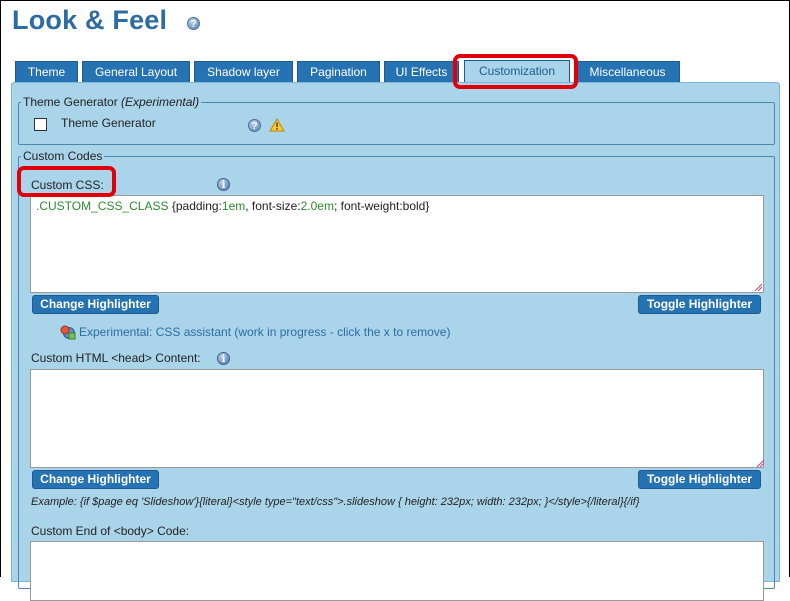 The height and width of the screenshot is (601, 790). I want to click on theme-generator-label: Theme Generator, so click(108, 123).